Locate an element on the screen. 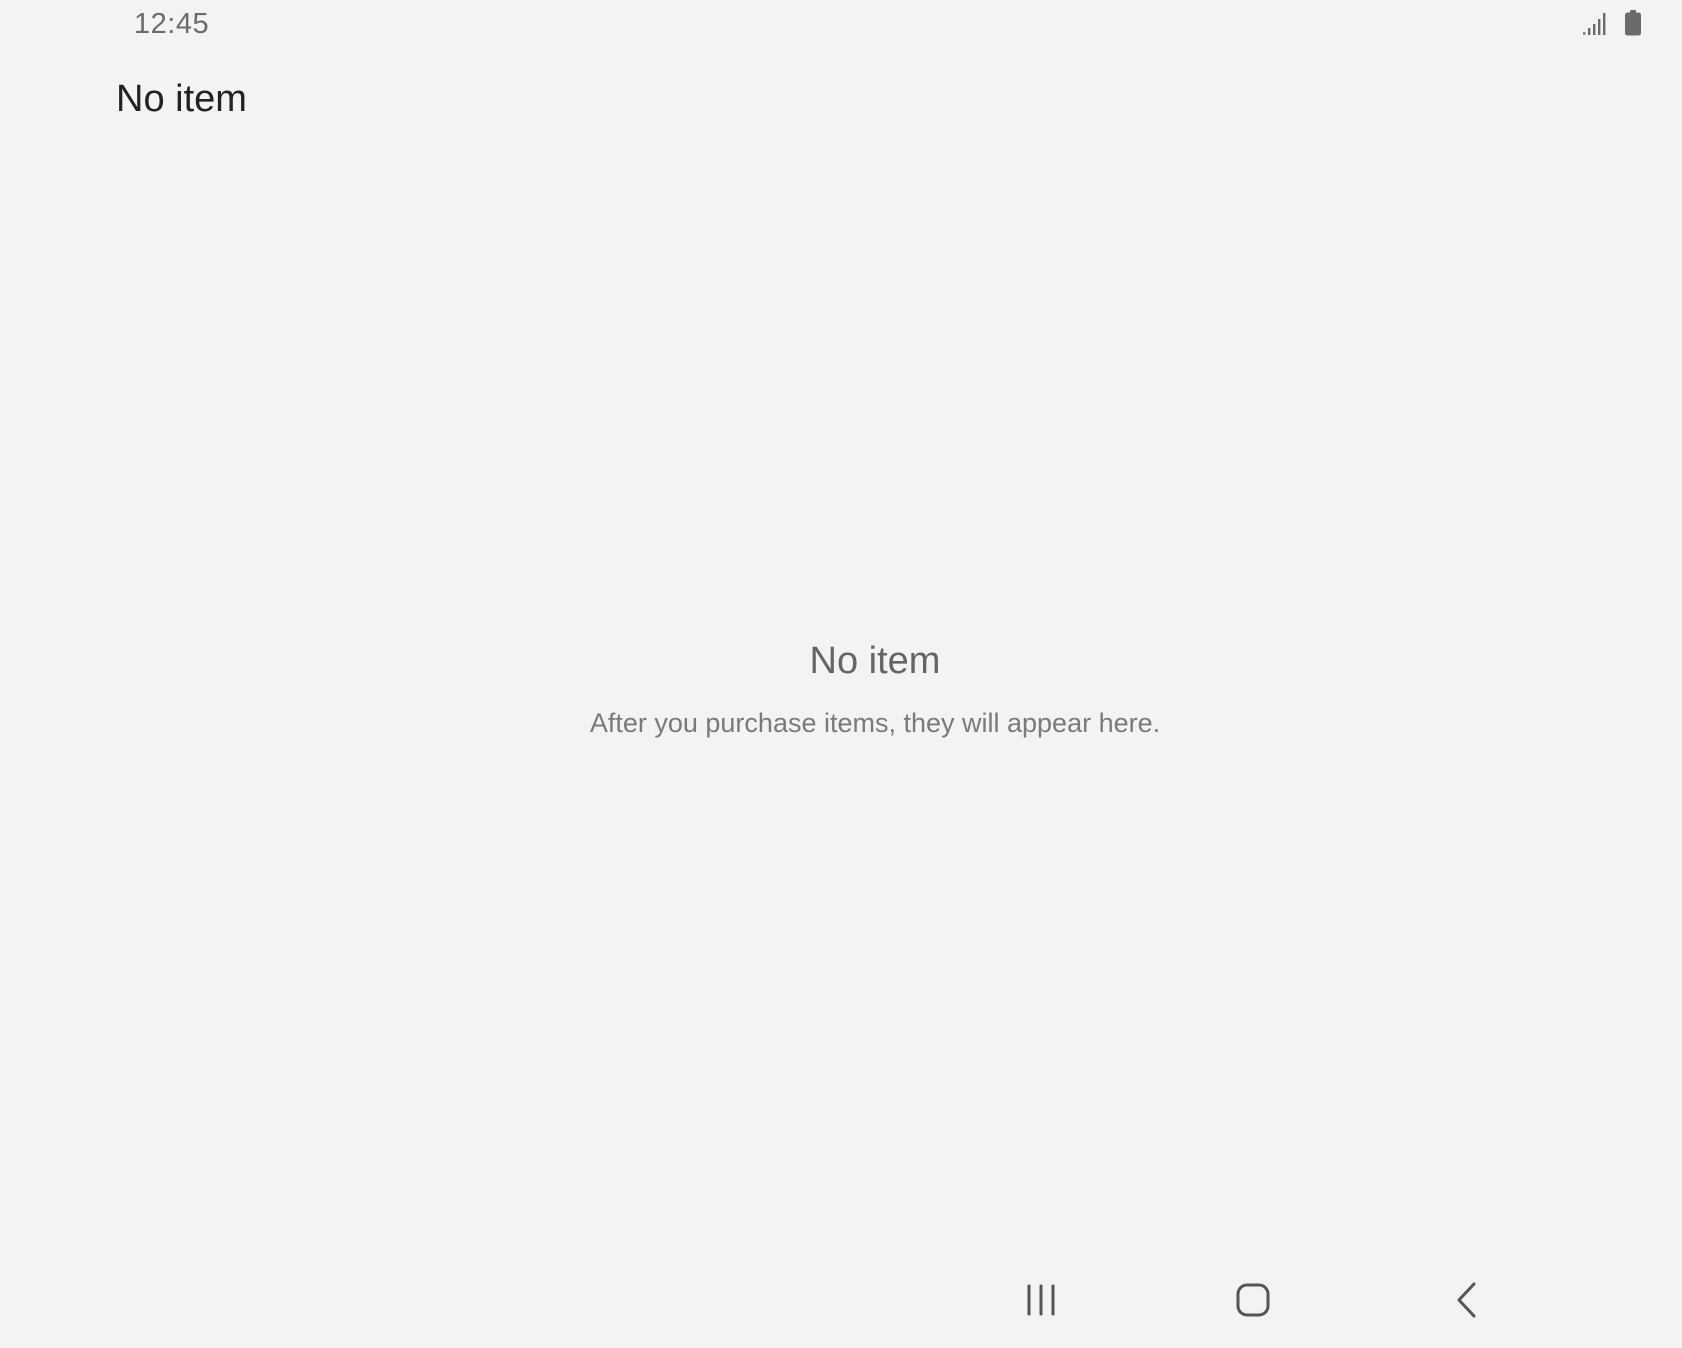 The height and width of the screenshot is (1348, 1682). battery-icon is located at coordinates (1633, 23).